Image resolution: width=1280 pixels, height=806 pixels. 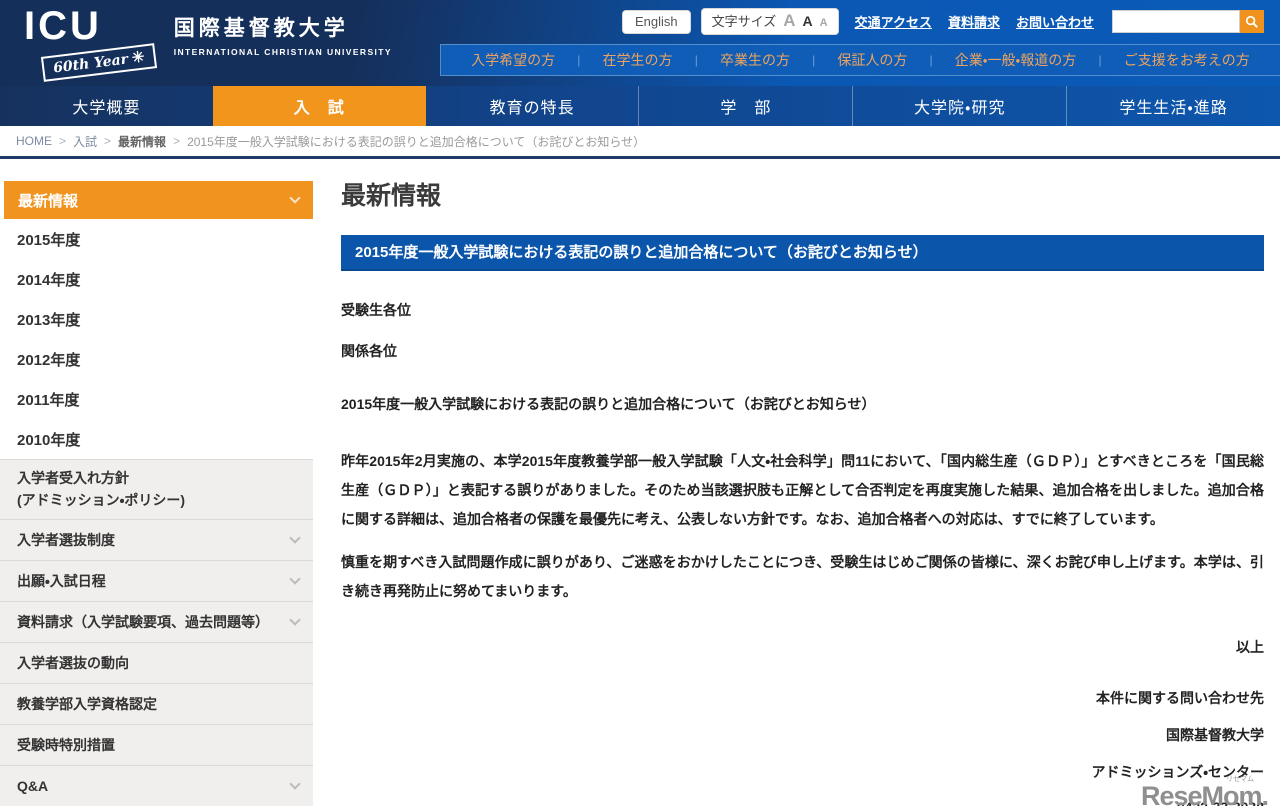 What do you see at coordinates (156, 664) in the screenshot?
I see `sidebar-item-selection-trends: 入学者選抜の動向` at bounding box center [156, 664].